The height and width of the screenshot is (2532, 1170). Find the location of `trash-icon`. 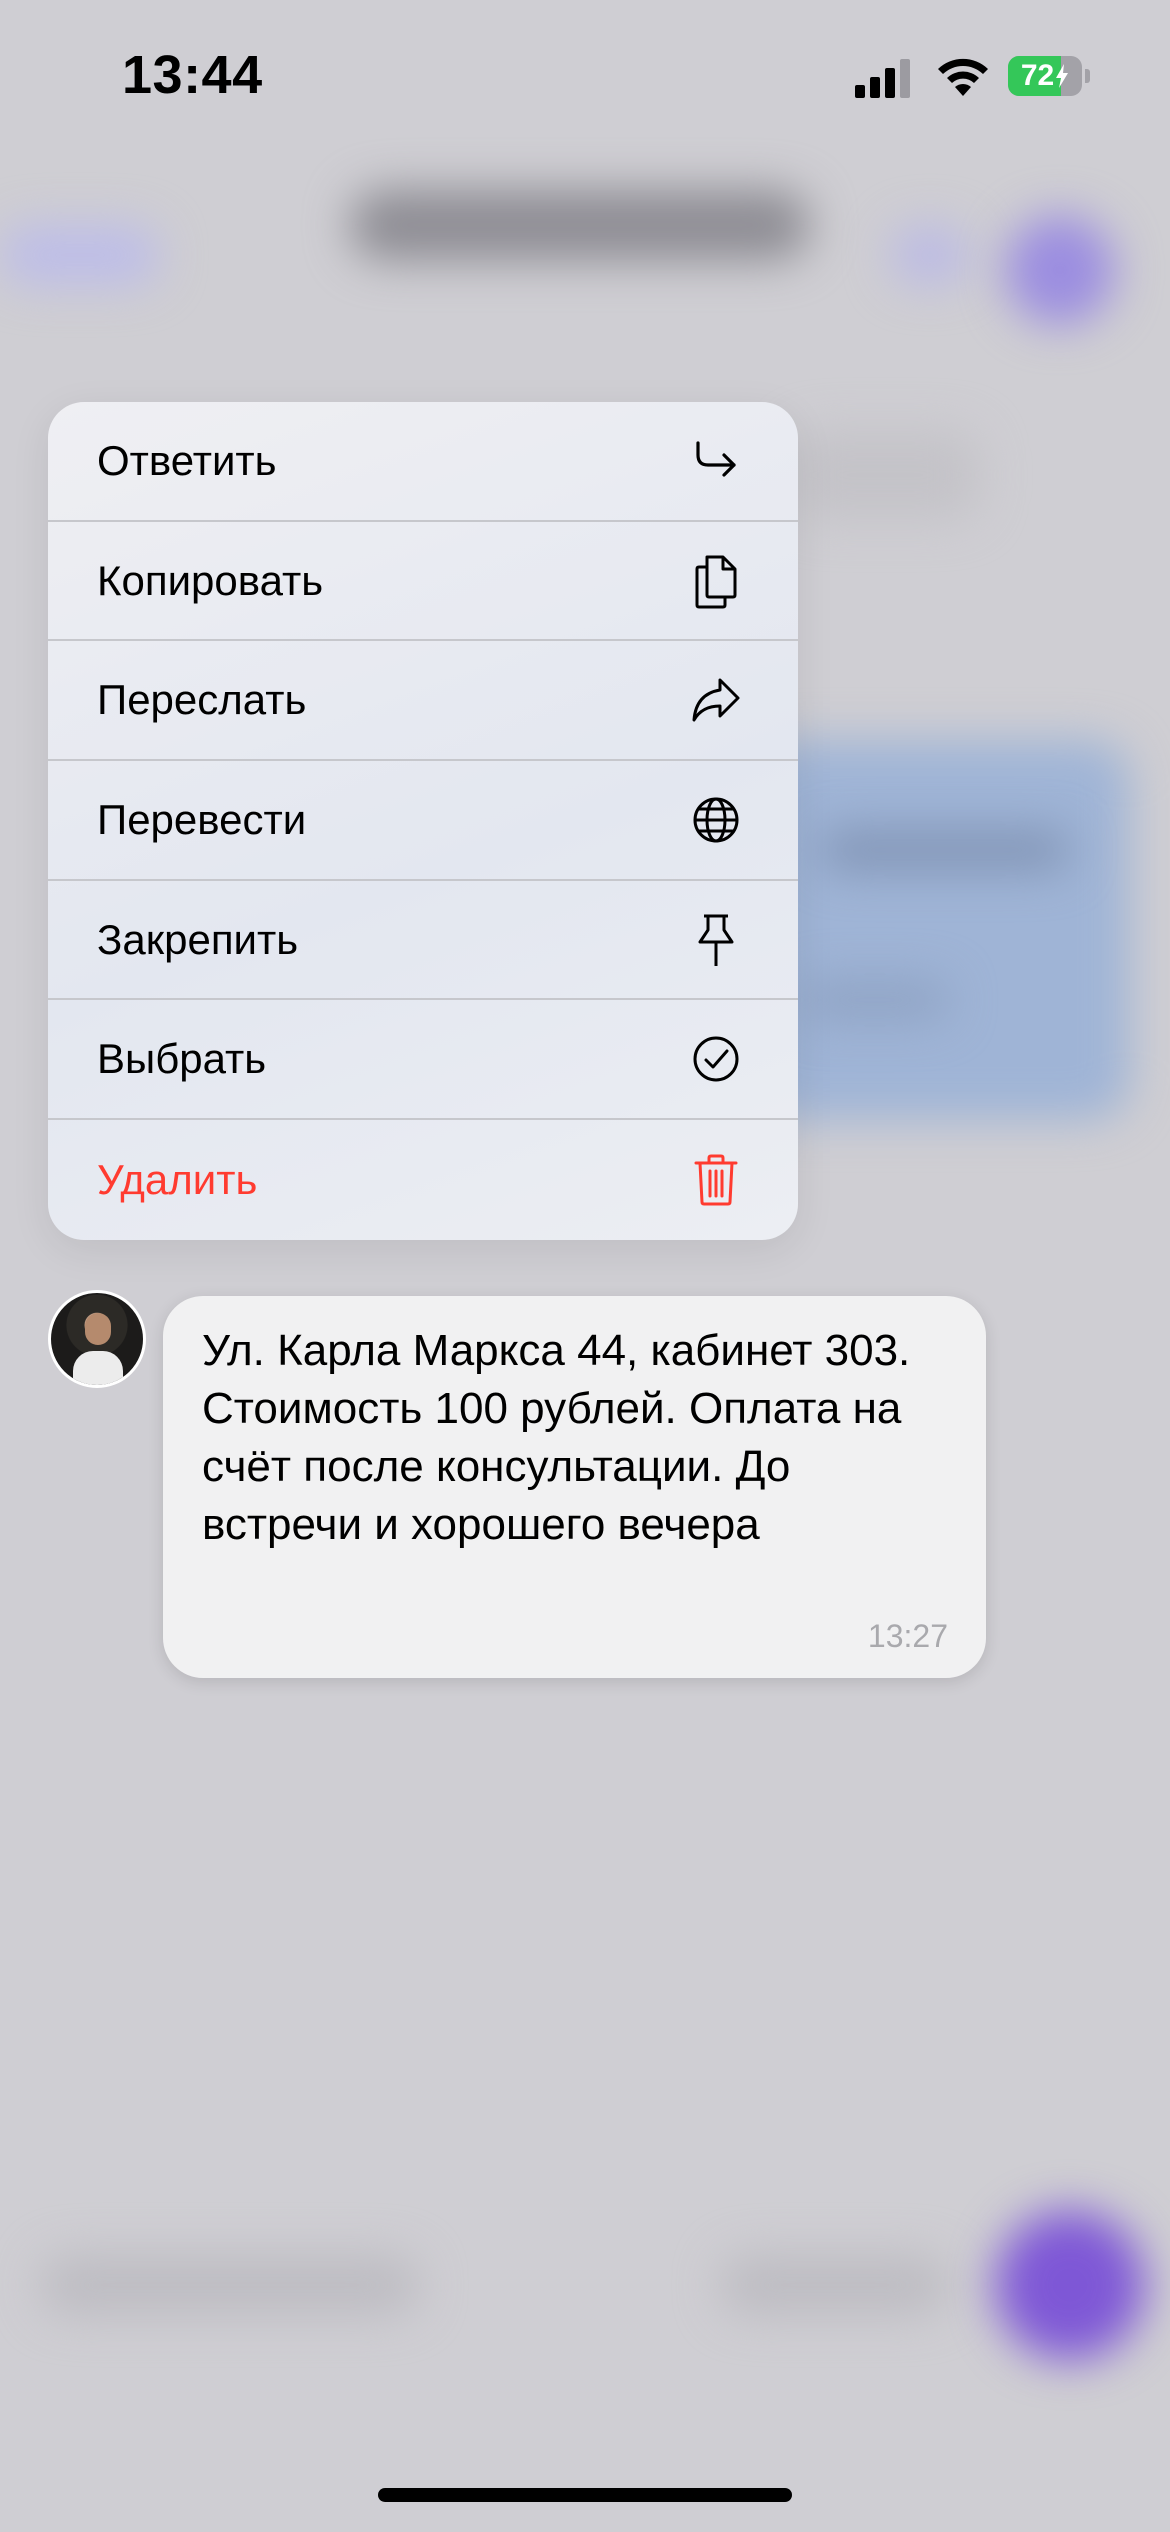

trash-icon is located at coordinates (716, 1180).